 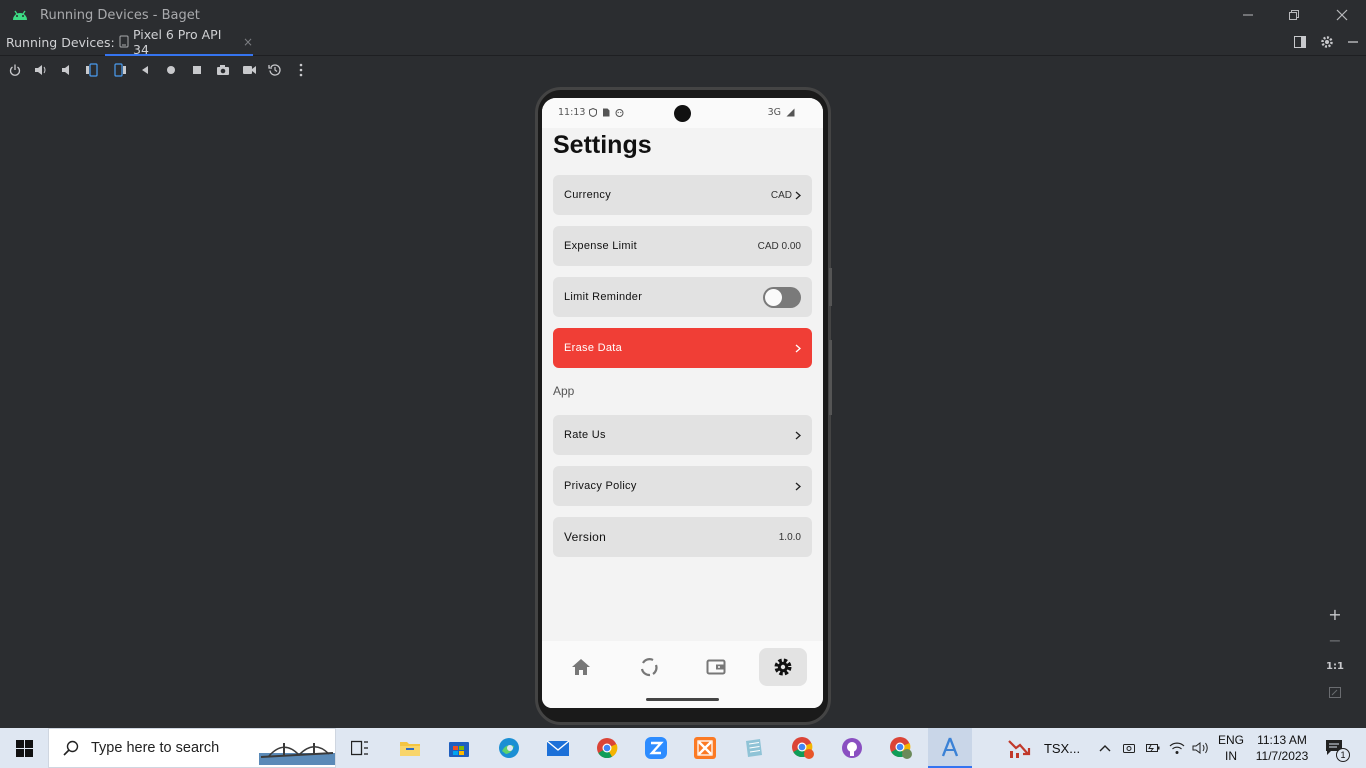 I want to click on history-icon, so click(x=274, y=70).